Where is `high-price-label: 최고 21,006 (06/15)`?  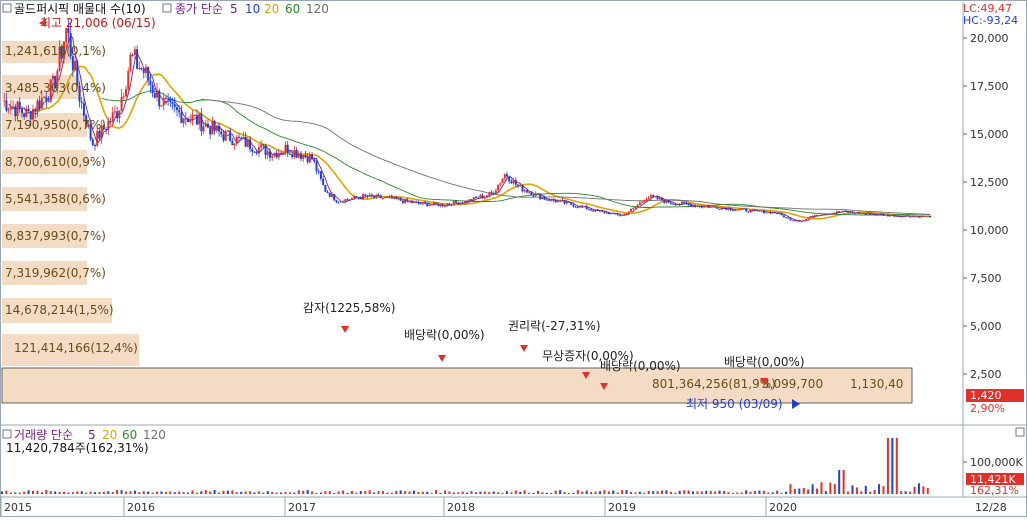 high-price-label: 최고 21,006 (06/15) is located at coordinates (98, 23).